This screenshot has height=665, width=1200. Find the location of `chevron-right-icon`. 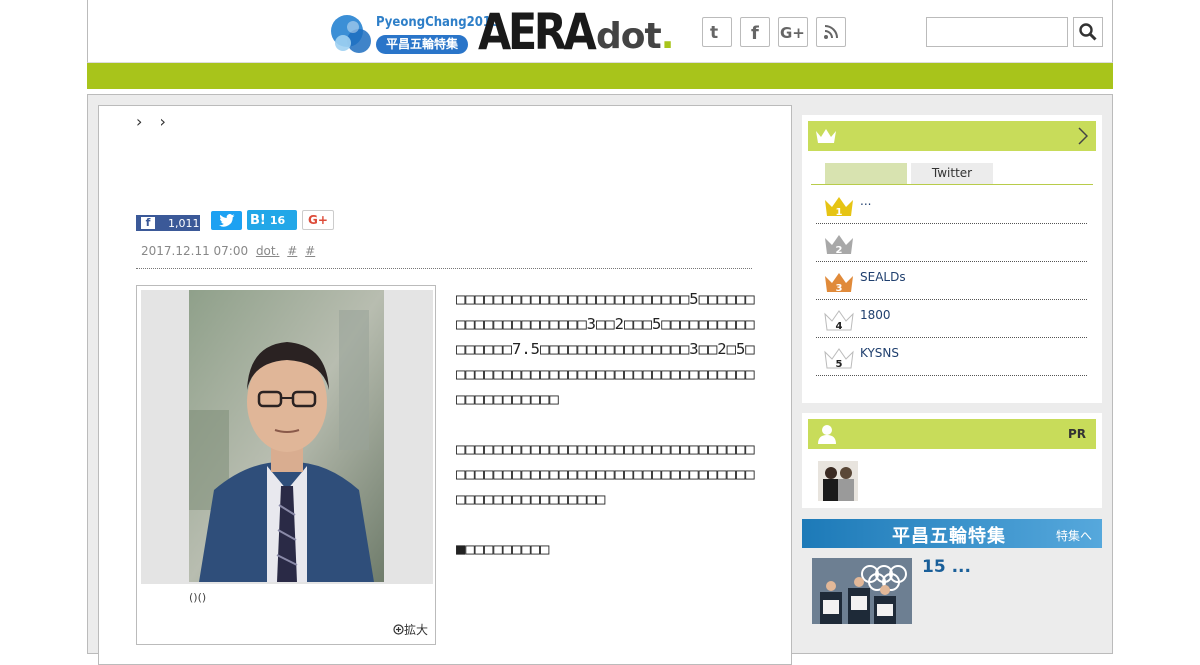

chevron-right-icon is located at coordinates (1083, 136).